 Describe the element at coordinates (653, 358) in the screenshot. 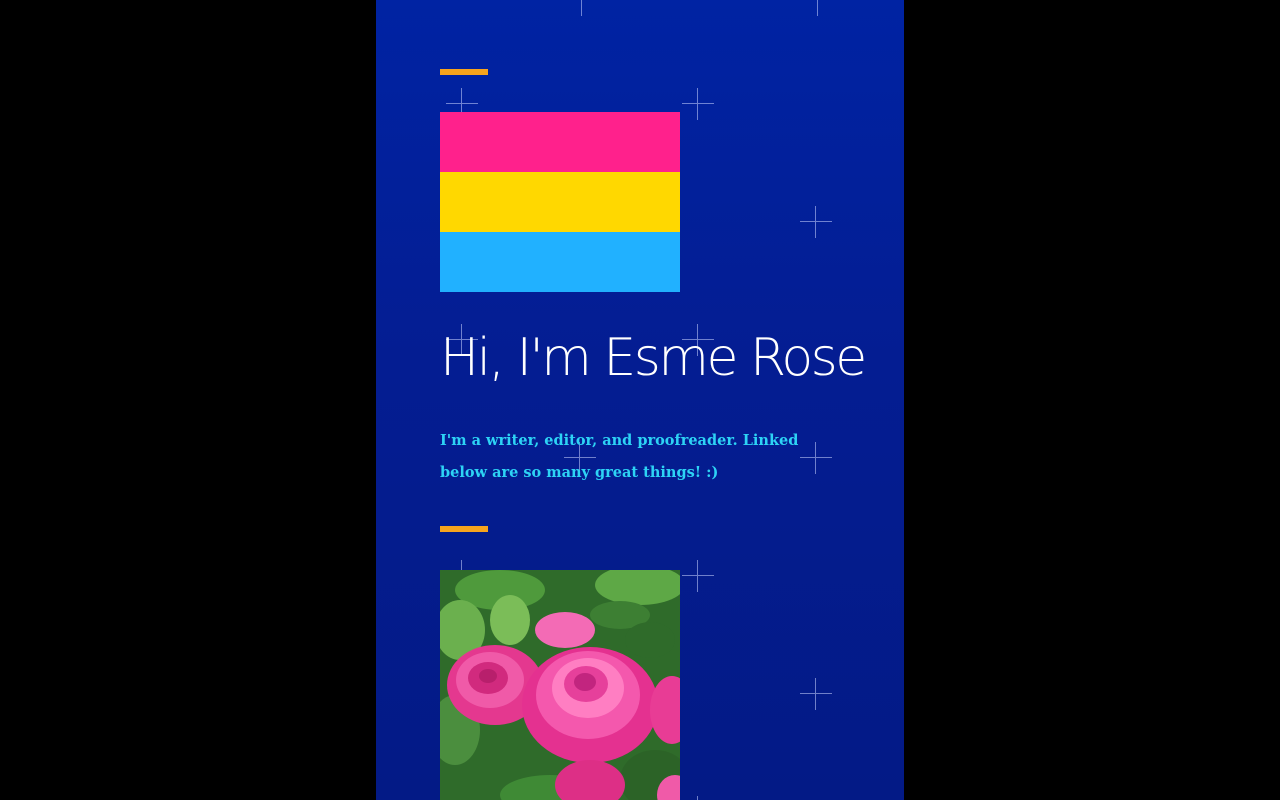

I see `page-title: Hi, I'm Esme Rose` at that location.